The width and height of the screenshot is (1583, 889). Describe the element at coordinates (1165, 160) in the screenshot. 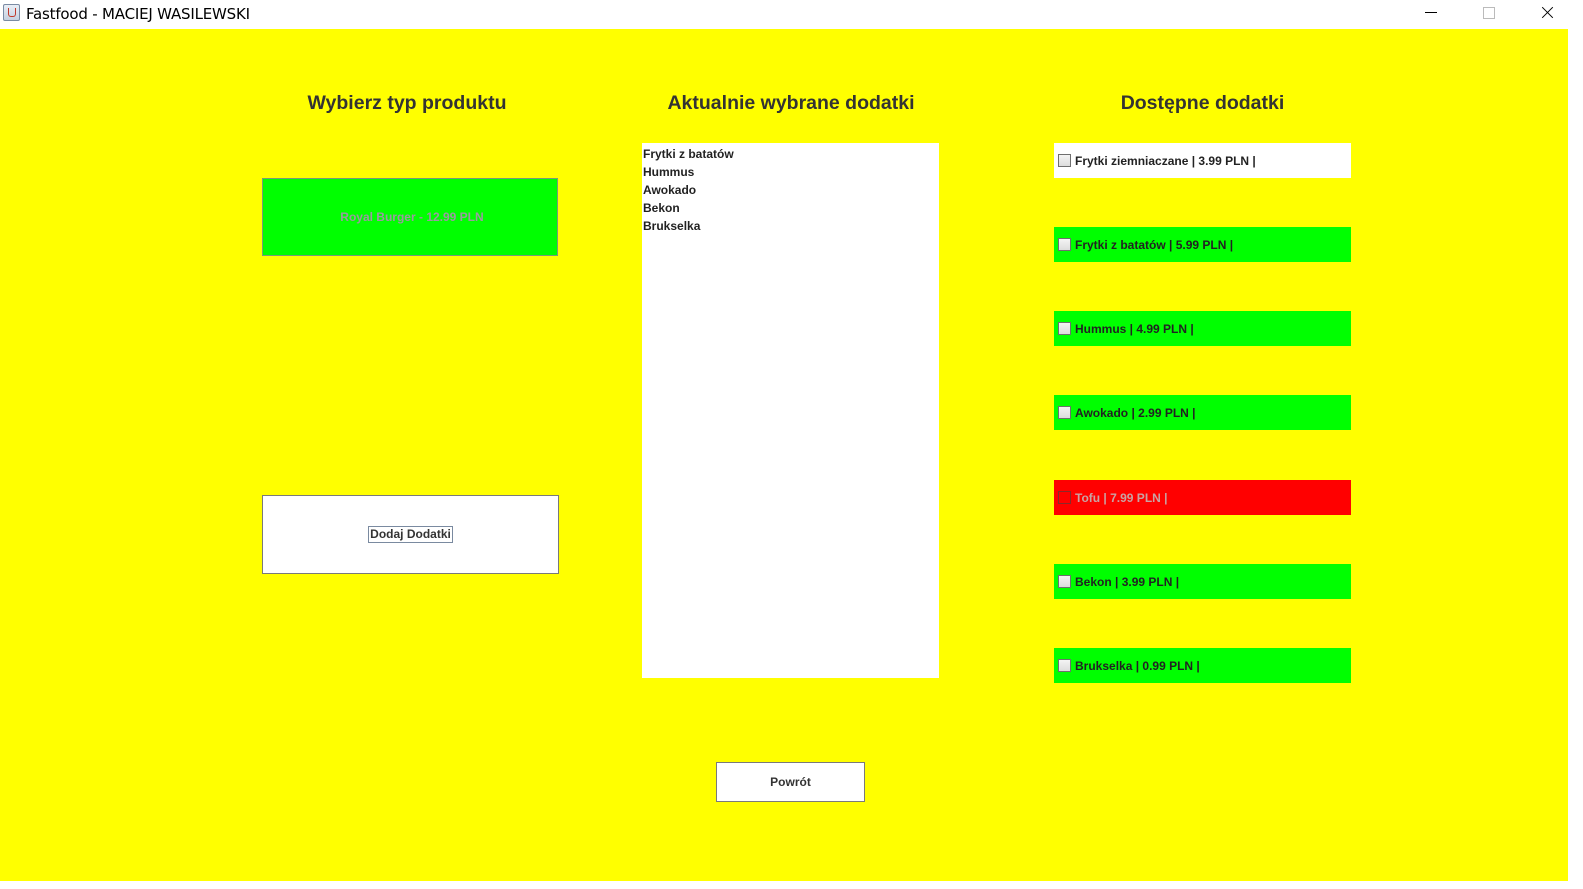

I see `addon-label: Frytki ziemniaczane | 3.99 PLN |` at that location.